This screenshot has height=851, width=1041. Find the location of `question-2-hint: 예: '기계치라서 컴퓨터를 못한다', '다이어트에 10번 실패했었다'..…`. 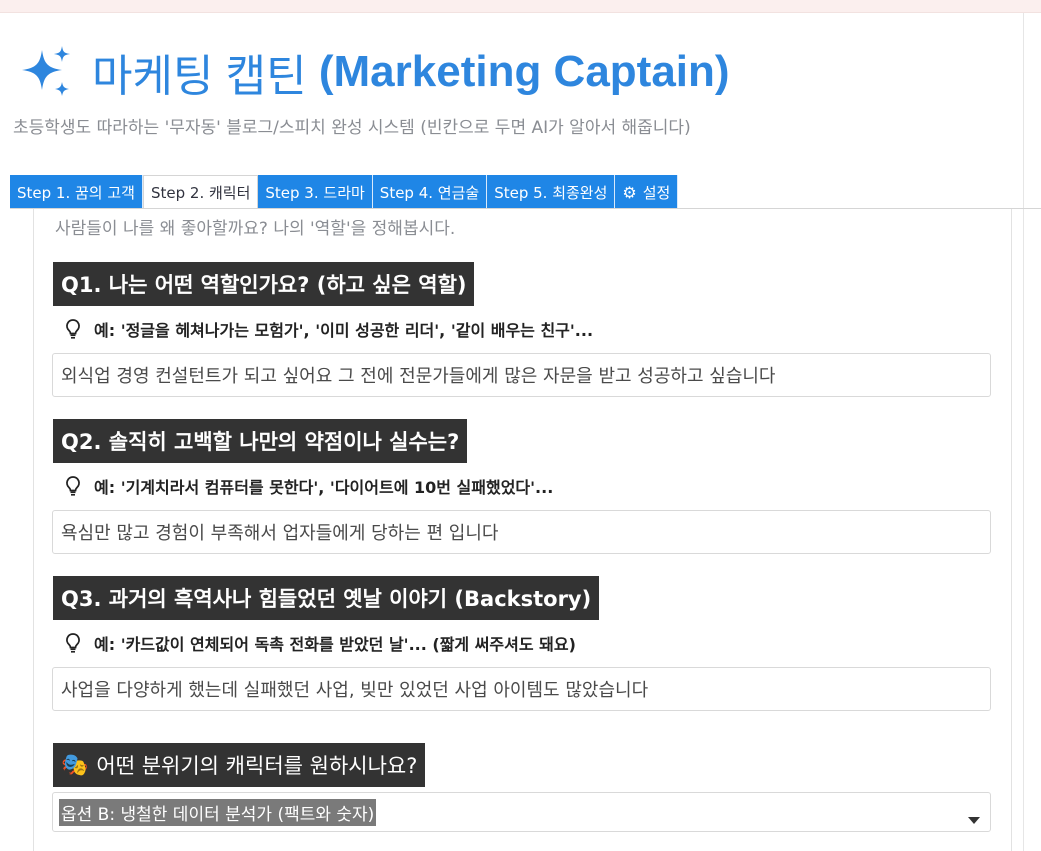

question-2-hint: 예: '기계치라서 컴퓨터를 못한다', '다이어트에 10번 실패했었다'..… is located at coordinates (308, 486).